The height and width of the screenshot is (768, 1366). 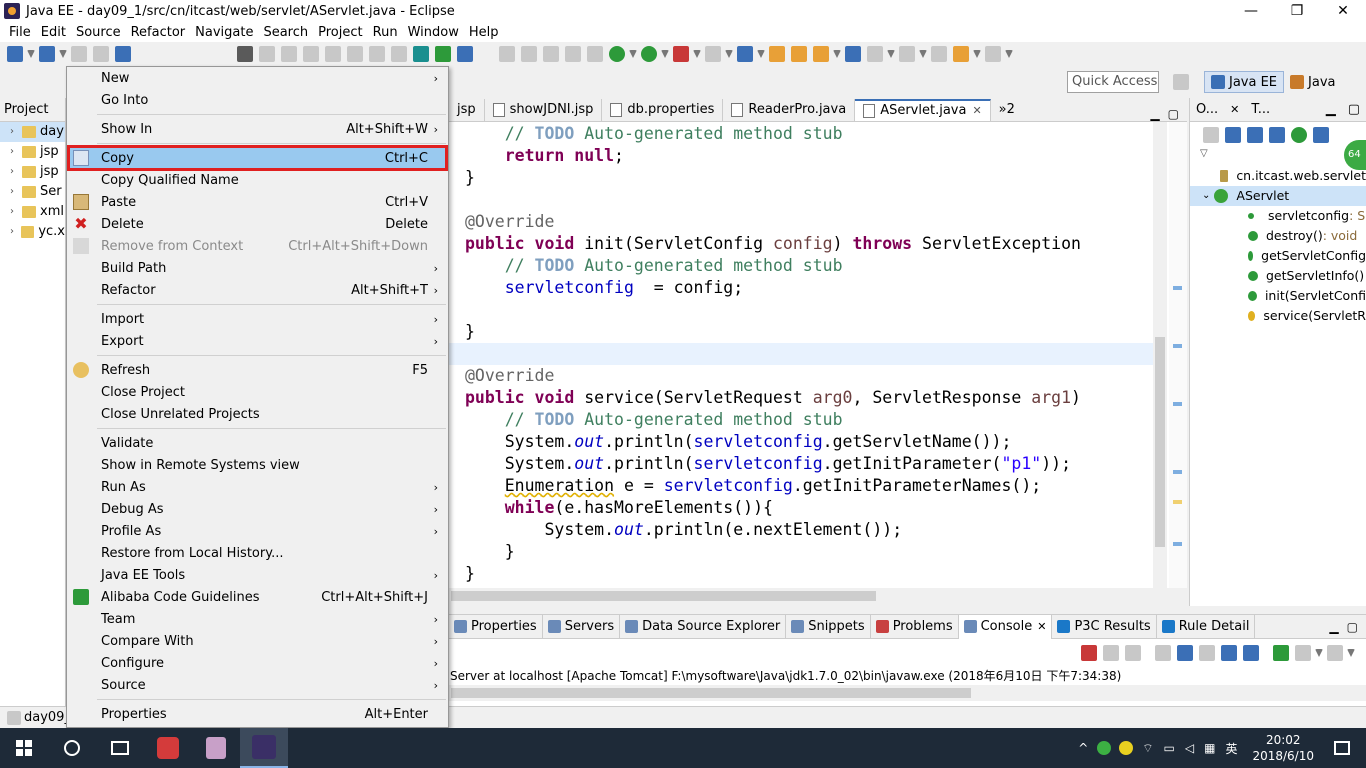 I want to click on tab-readerpro: ReaderPro.java, so click(x=789, y=110).